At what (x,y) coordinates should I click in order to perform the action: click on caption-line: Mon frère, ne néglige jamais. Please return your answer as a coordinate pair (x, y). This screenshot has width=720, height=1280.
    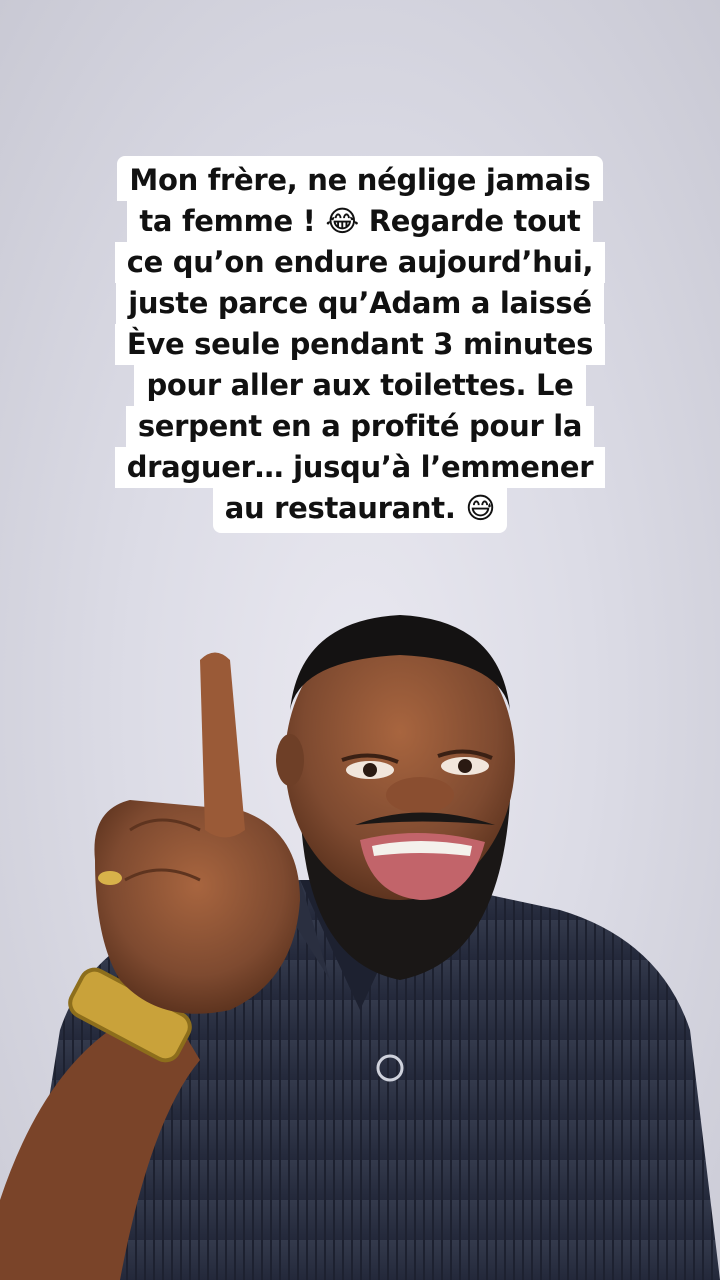
    Looking at the image, I should click on (360, 178).